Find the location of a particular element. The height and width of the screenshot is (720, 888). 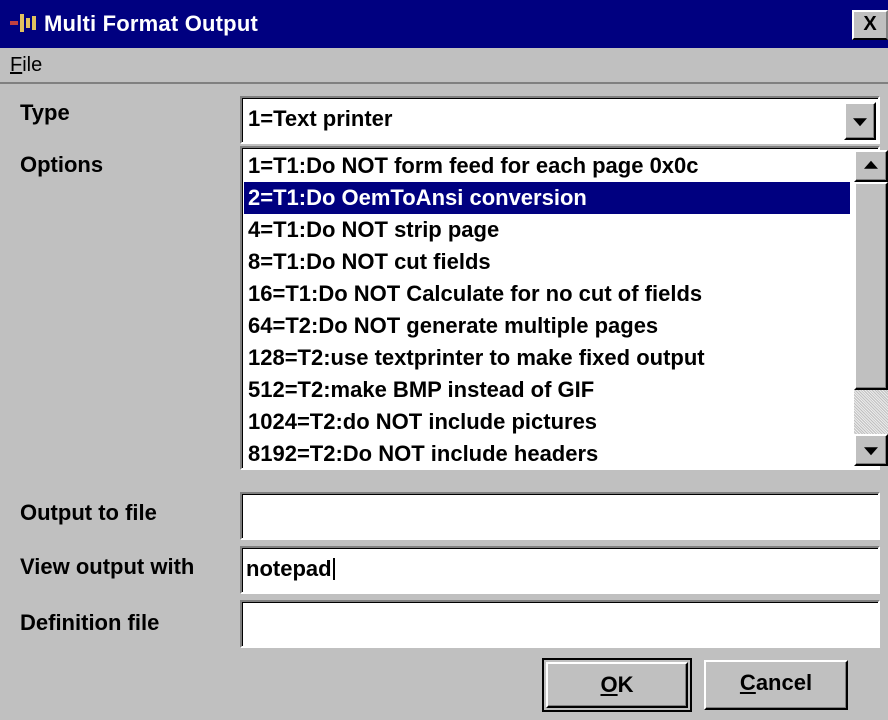

window-title: Multi Format Output is located at coordinates (151, 23).